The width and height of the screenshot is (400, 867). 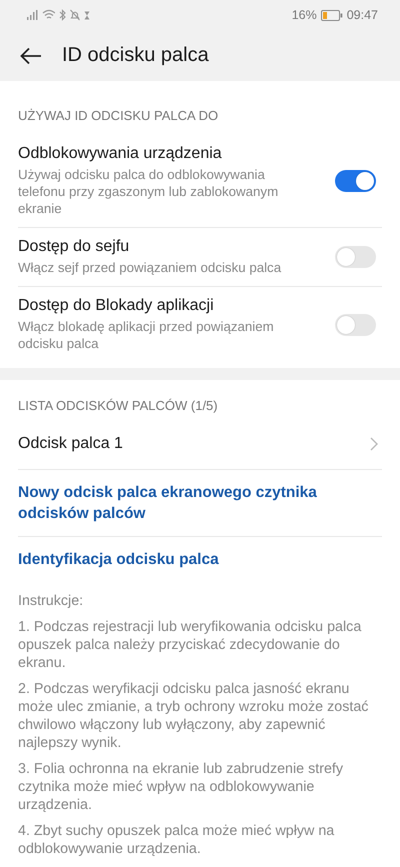 I want to click on setting-description: Używaj odcisku palca do odblokowywania telefonu przy zgaszonym lub zablokowanym ekranie, so click(x=149, y=191).